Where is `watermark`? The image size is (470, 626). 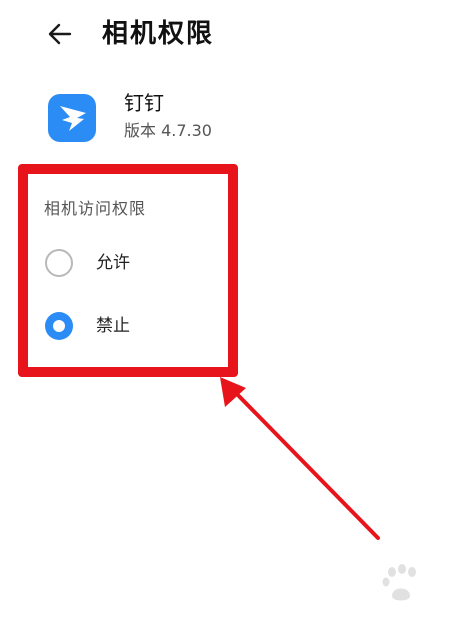
watermark is located at coordinates (400, 590).